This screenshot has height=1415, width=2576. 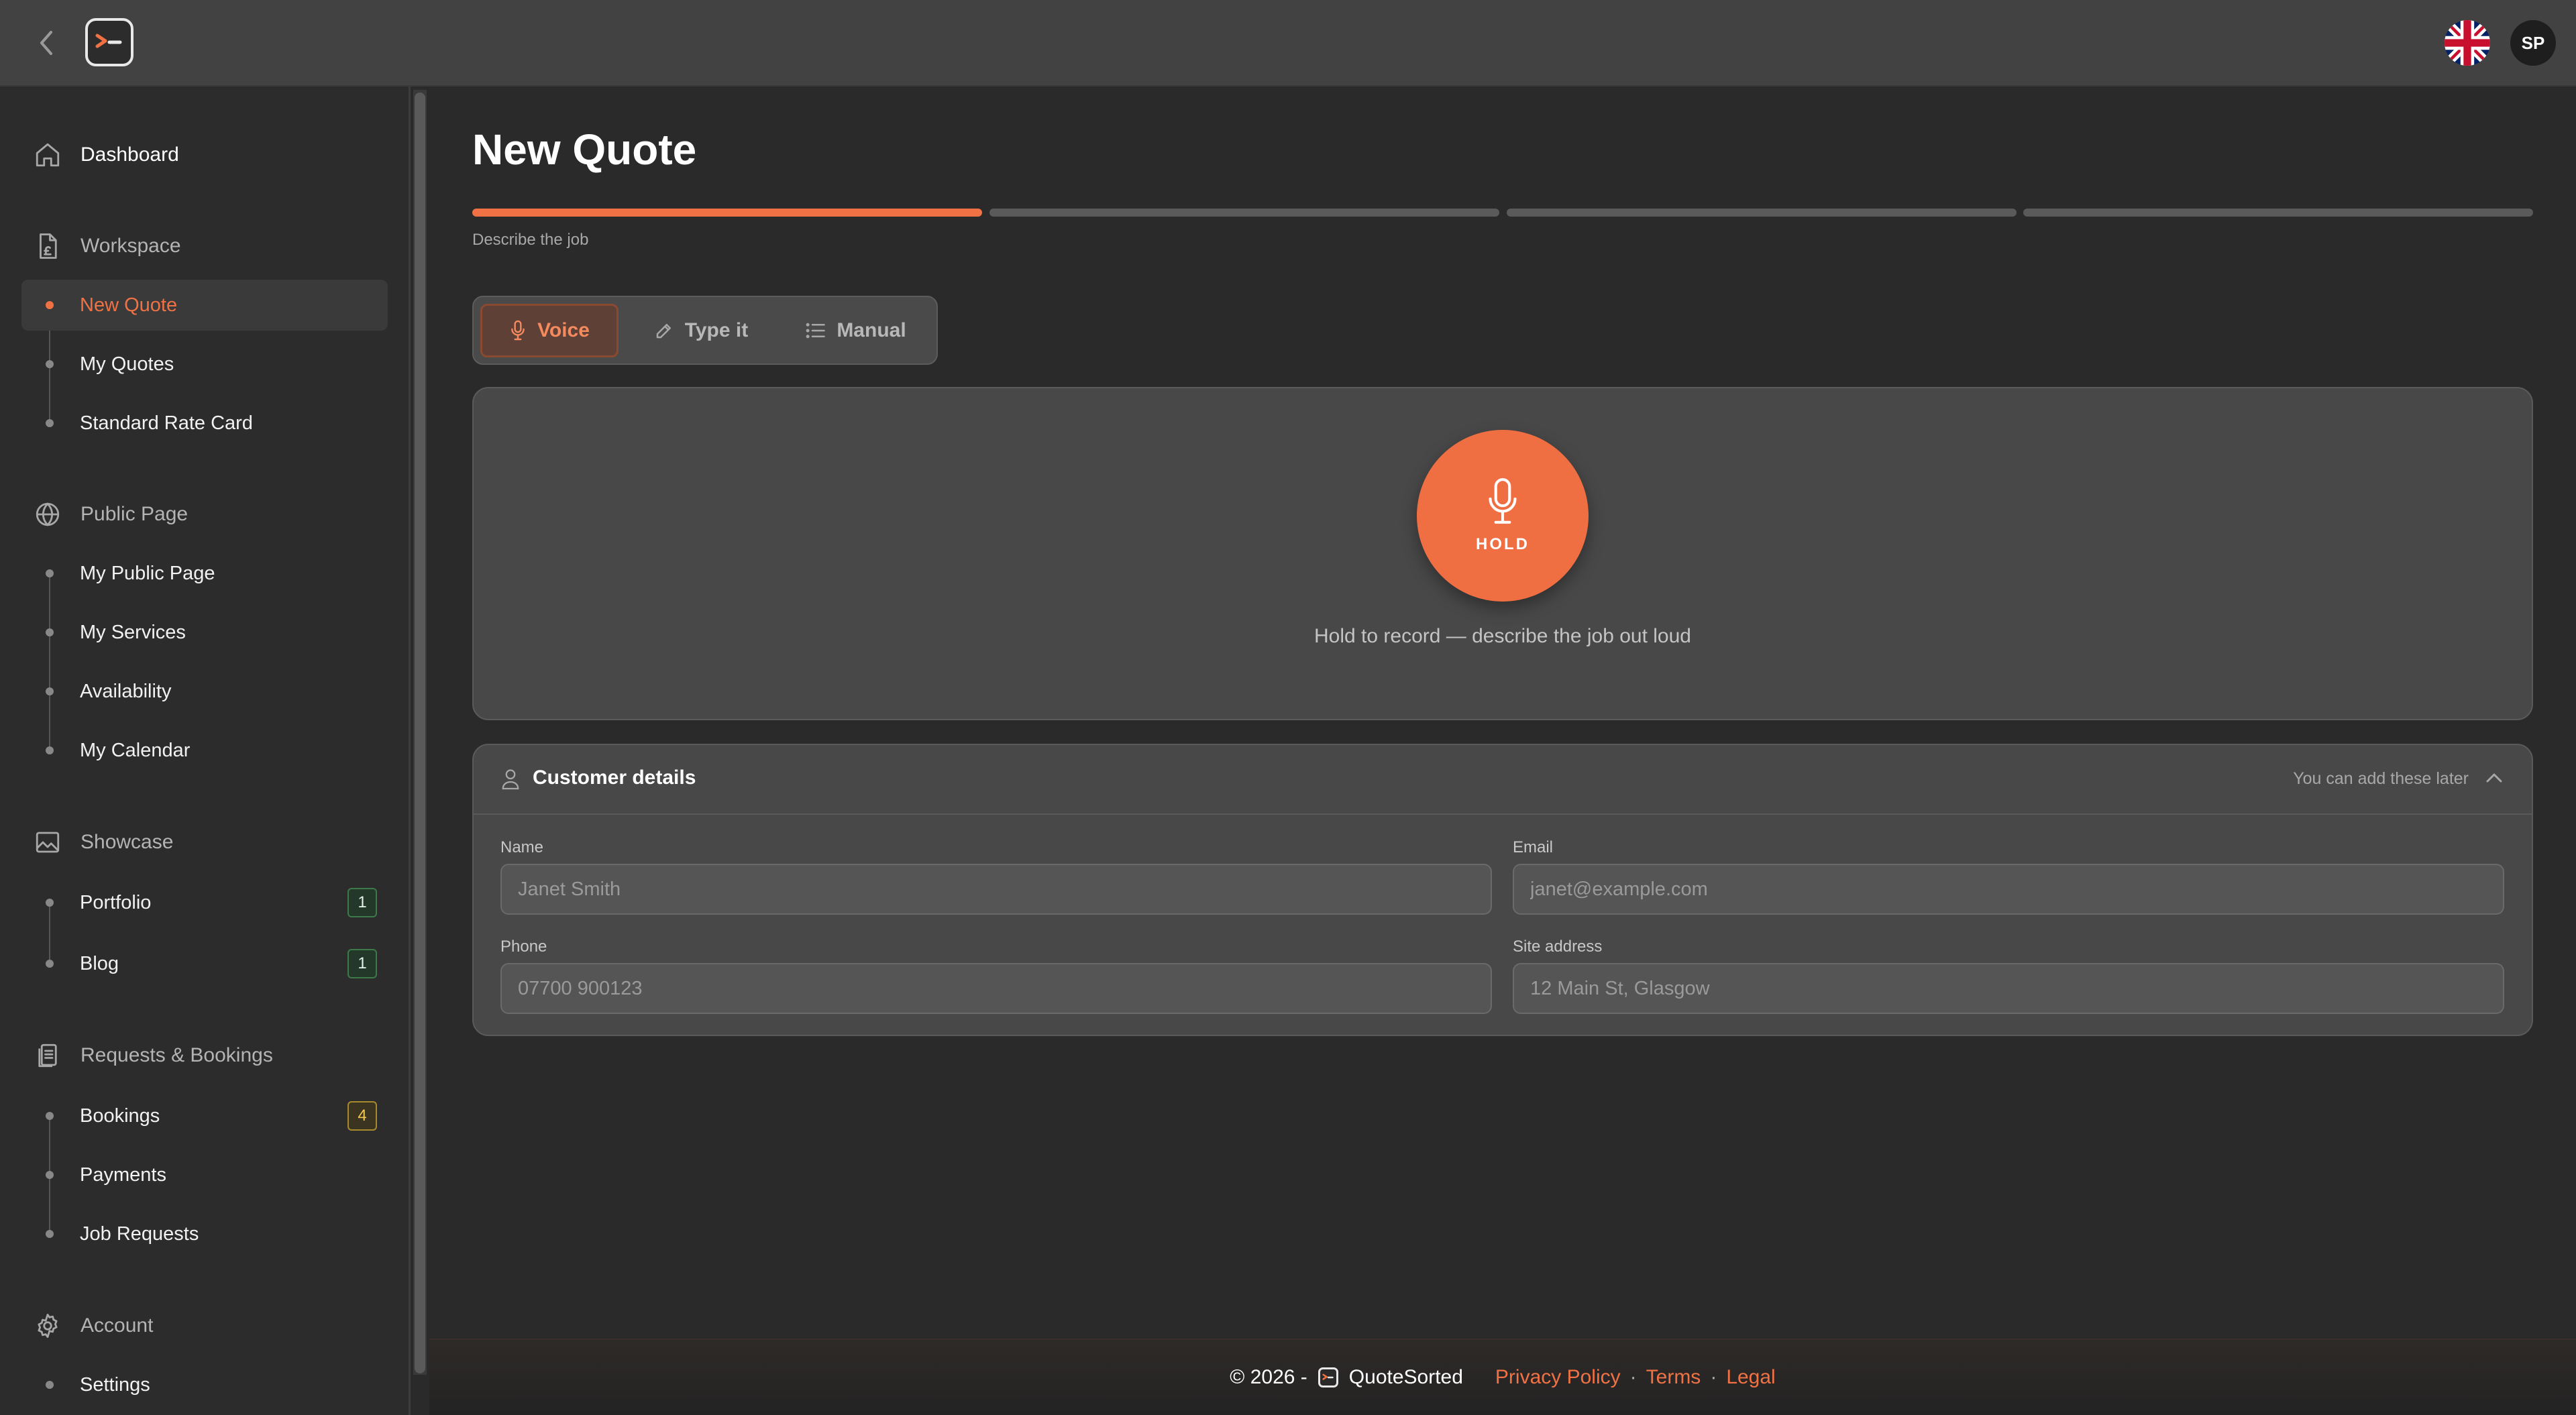 I want to click on home-icon, so click(x=47, y=154).